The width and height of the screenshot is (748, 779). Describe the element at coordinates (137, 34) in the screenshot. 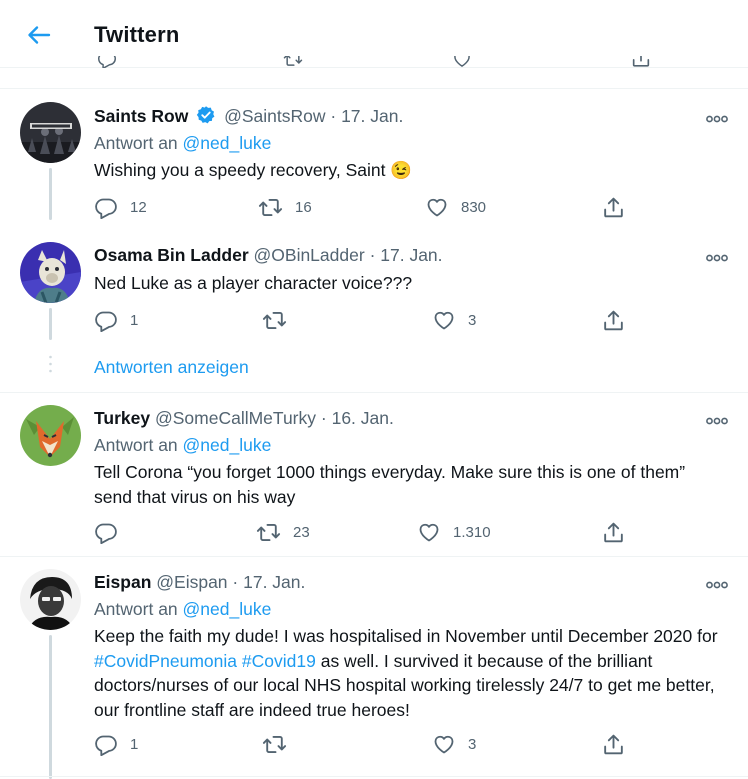

I see `page-title: Twittern` at that location.